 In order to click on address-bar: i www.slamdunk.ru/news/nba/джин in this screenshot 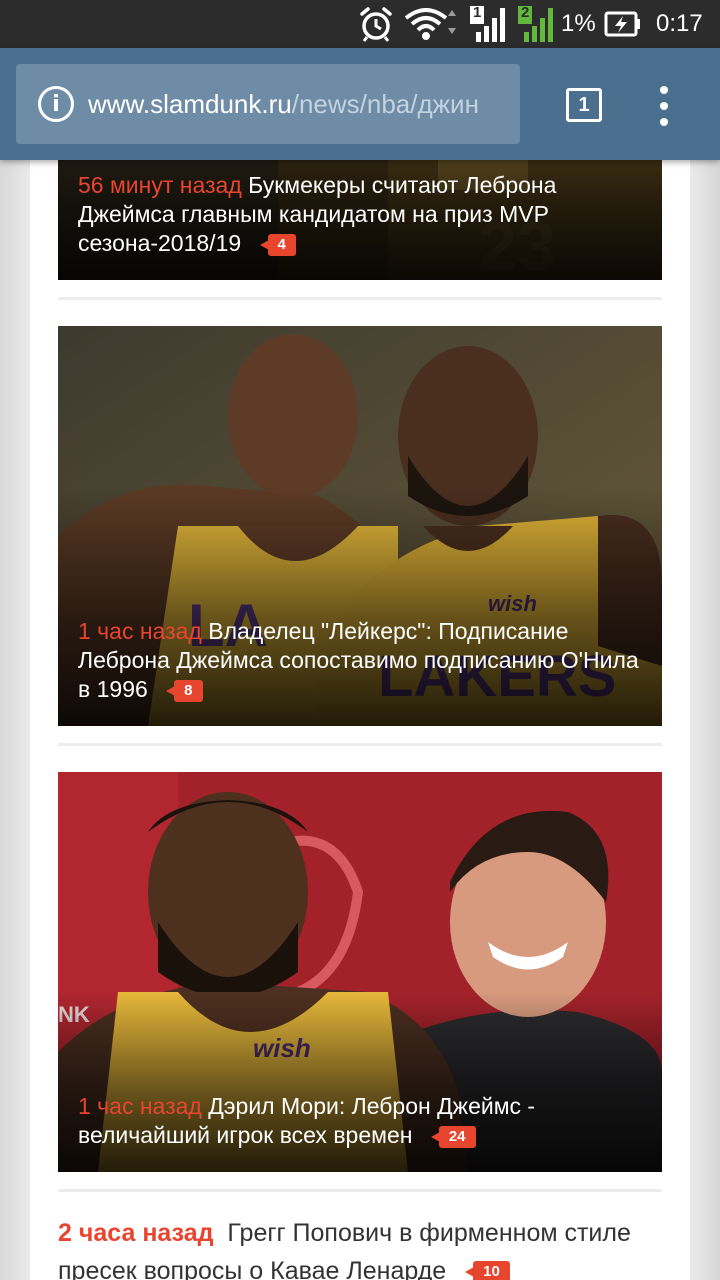, I will do `click(268, 104)`.